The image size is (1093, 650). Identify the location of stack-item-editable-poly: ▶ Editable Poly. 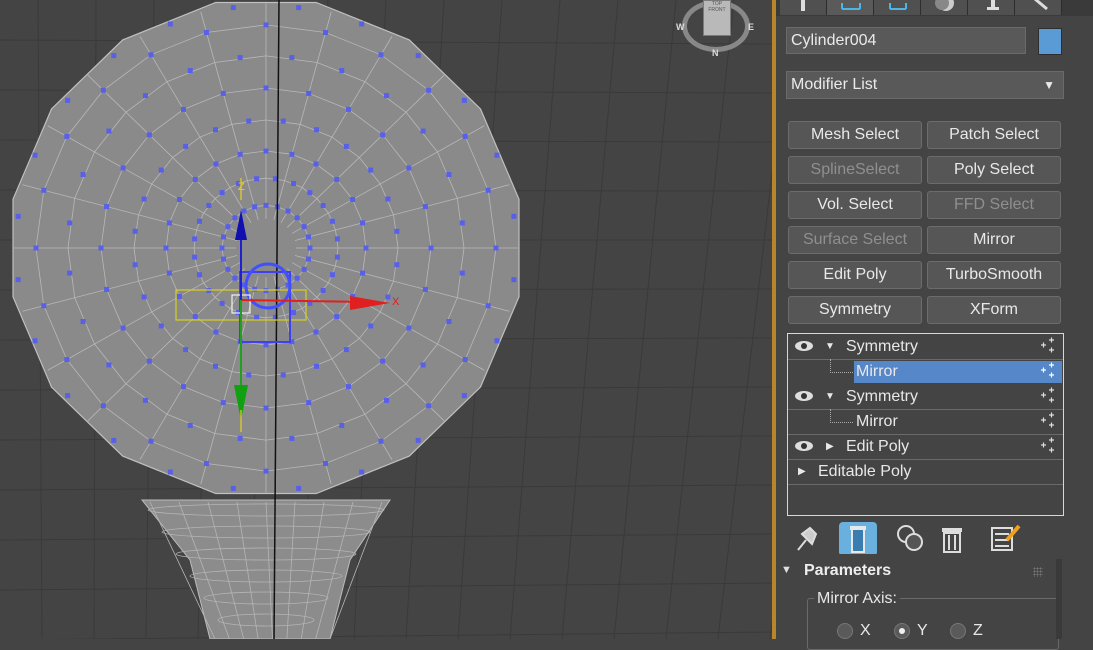
(925, 472).